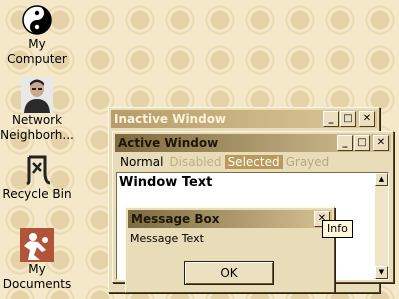  Describe the element at coordinates (229, 273) in the screenshot. I see `ok-button: OK` at that location.